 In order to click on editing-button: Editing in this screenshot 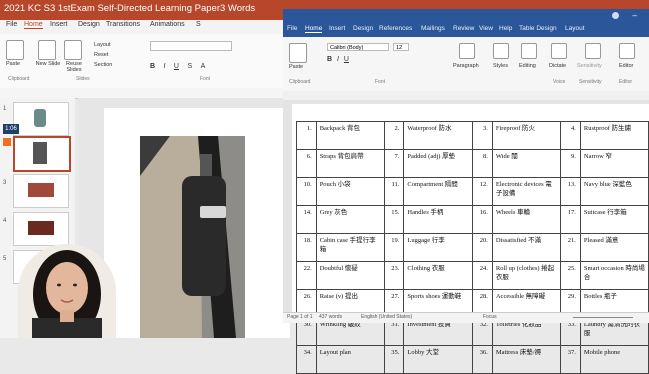, I will do `click(527, 66)`.